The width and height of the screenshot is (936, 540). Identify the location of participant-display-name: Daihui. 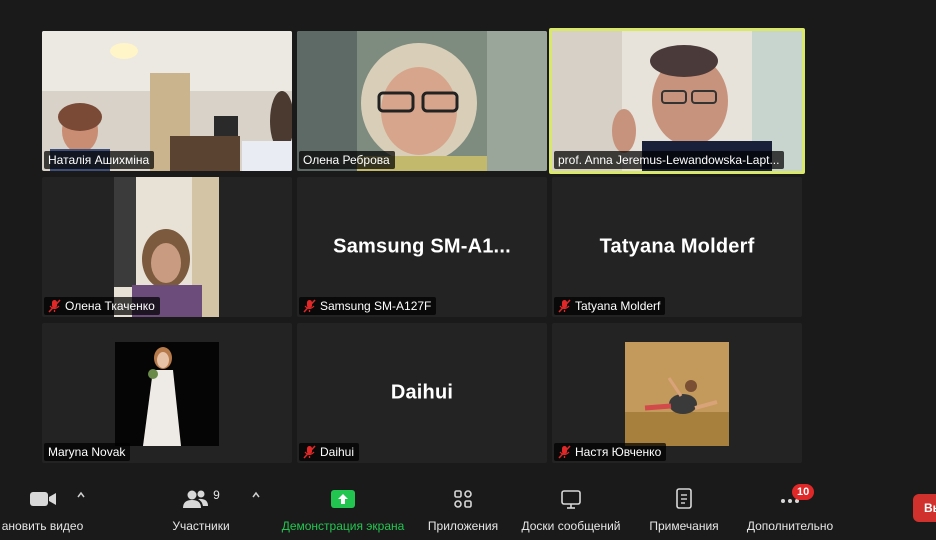
(422, 392).